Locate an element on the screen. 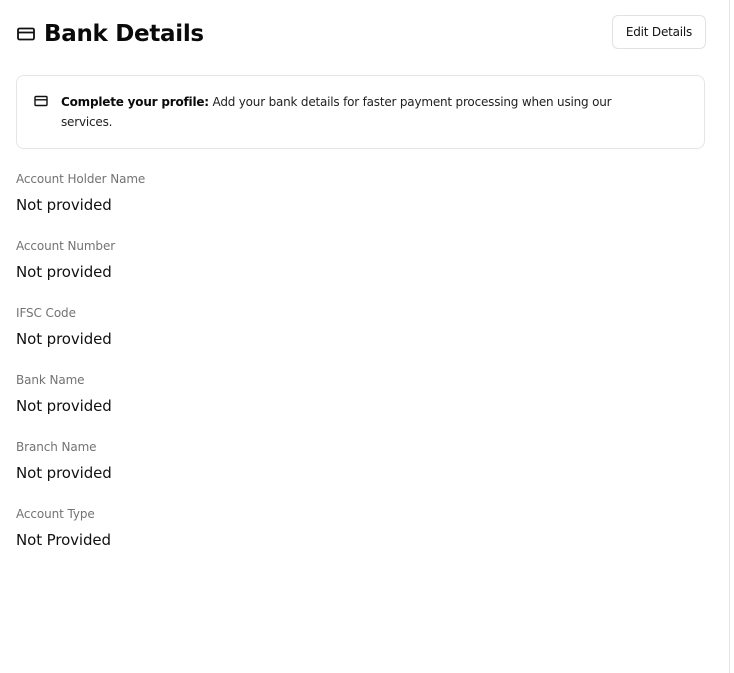  field-account-number: Account Number Not provided is located at coordinates (361, 271).